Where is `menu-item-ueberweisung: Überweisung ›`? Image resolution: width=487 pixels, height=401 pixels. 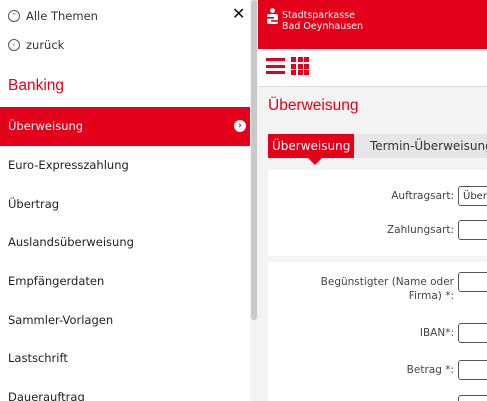 menu-item-ueberweisung: Überweisung › is located at coordinates (125, 126).